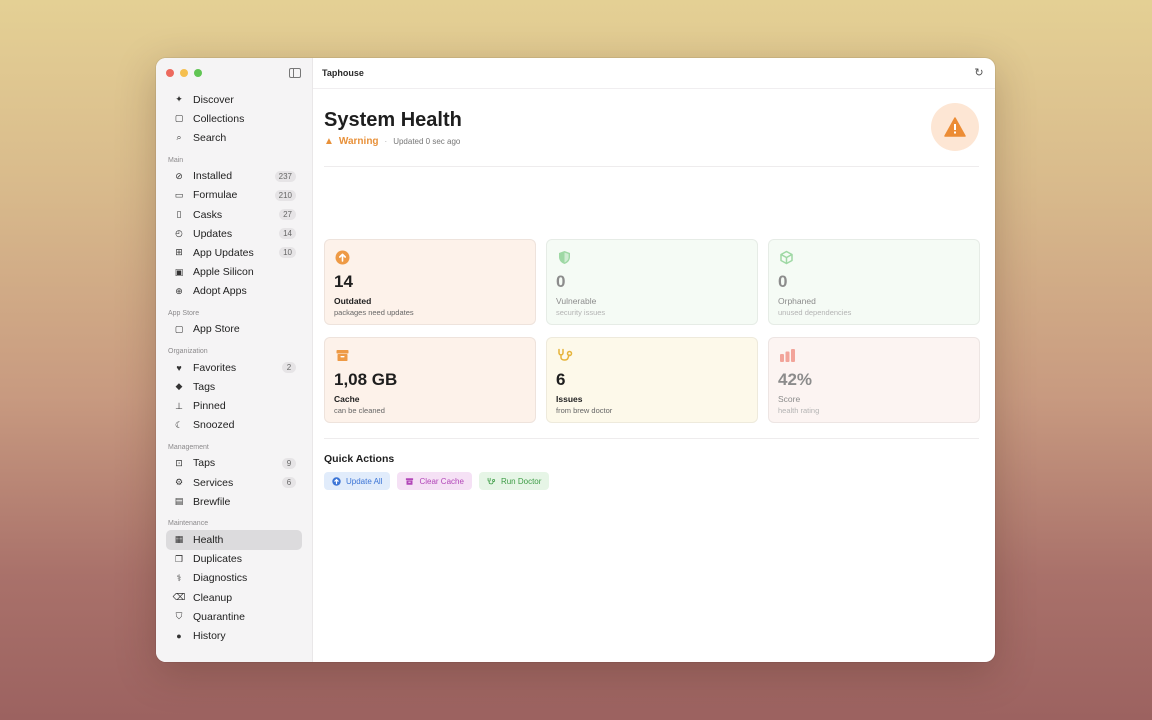  Describe the element at coordinates (357, 481) in the screenshot. I see `update-all-button: Update All` at that location.